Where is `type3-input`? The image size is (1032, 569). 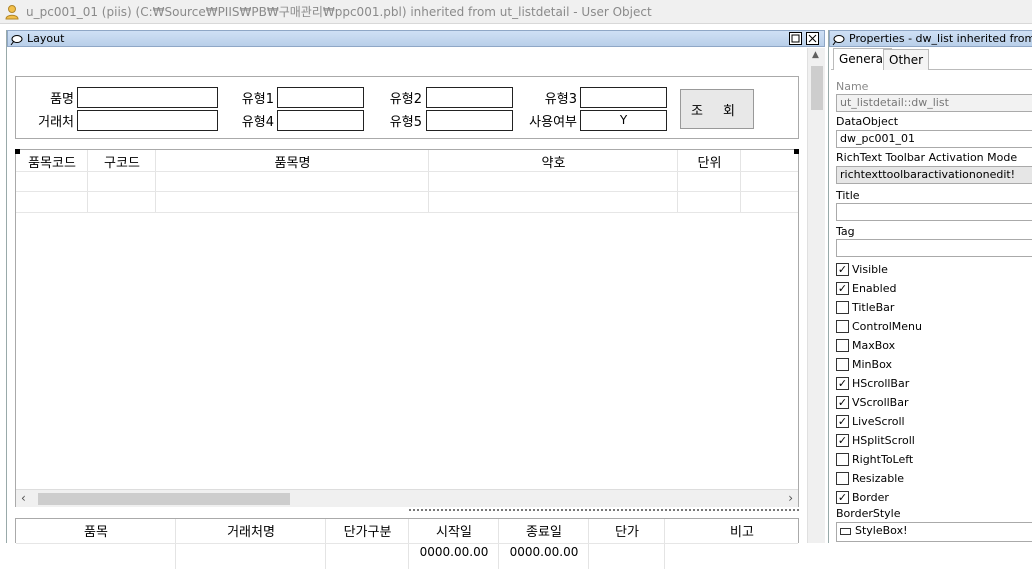 type3-input is located at coordinates (623, 97).